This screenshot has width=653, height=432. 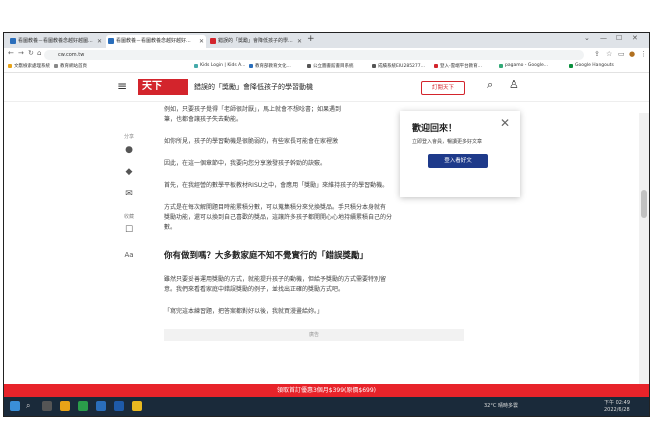 I want to click on browser-toolbar: ← → ↻ ⌂ cw.com.tw ⇪ ☆ ▭ ● ⋮, so click(x=326, y=55).